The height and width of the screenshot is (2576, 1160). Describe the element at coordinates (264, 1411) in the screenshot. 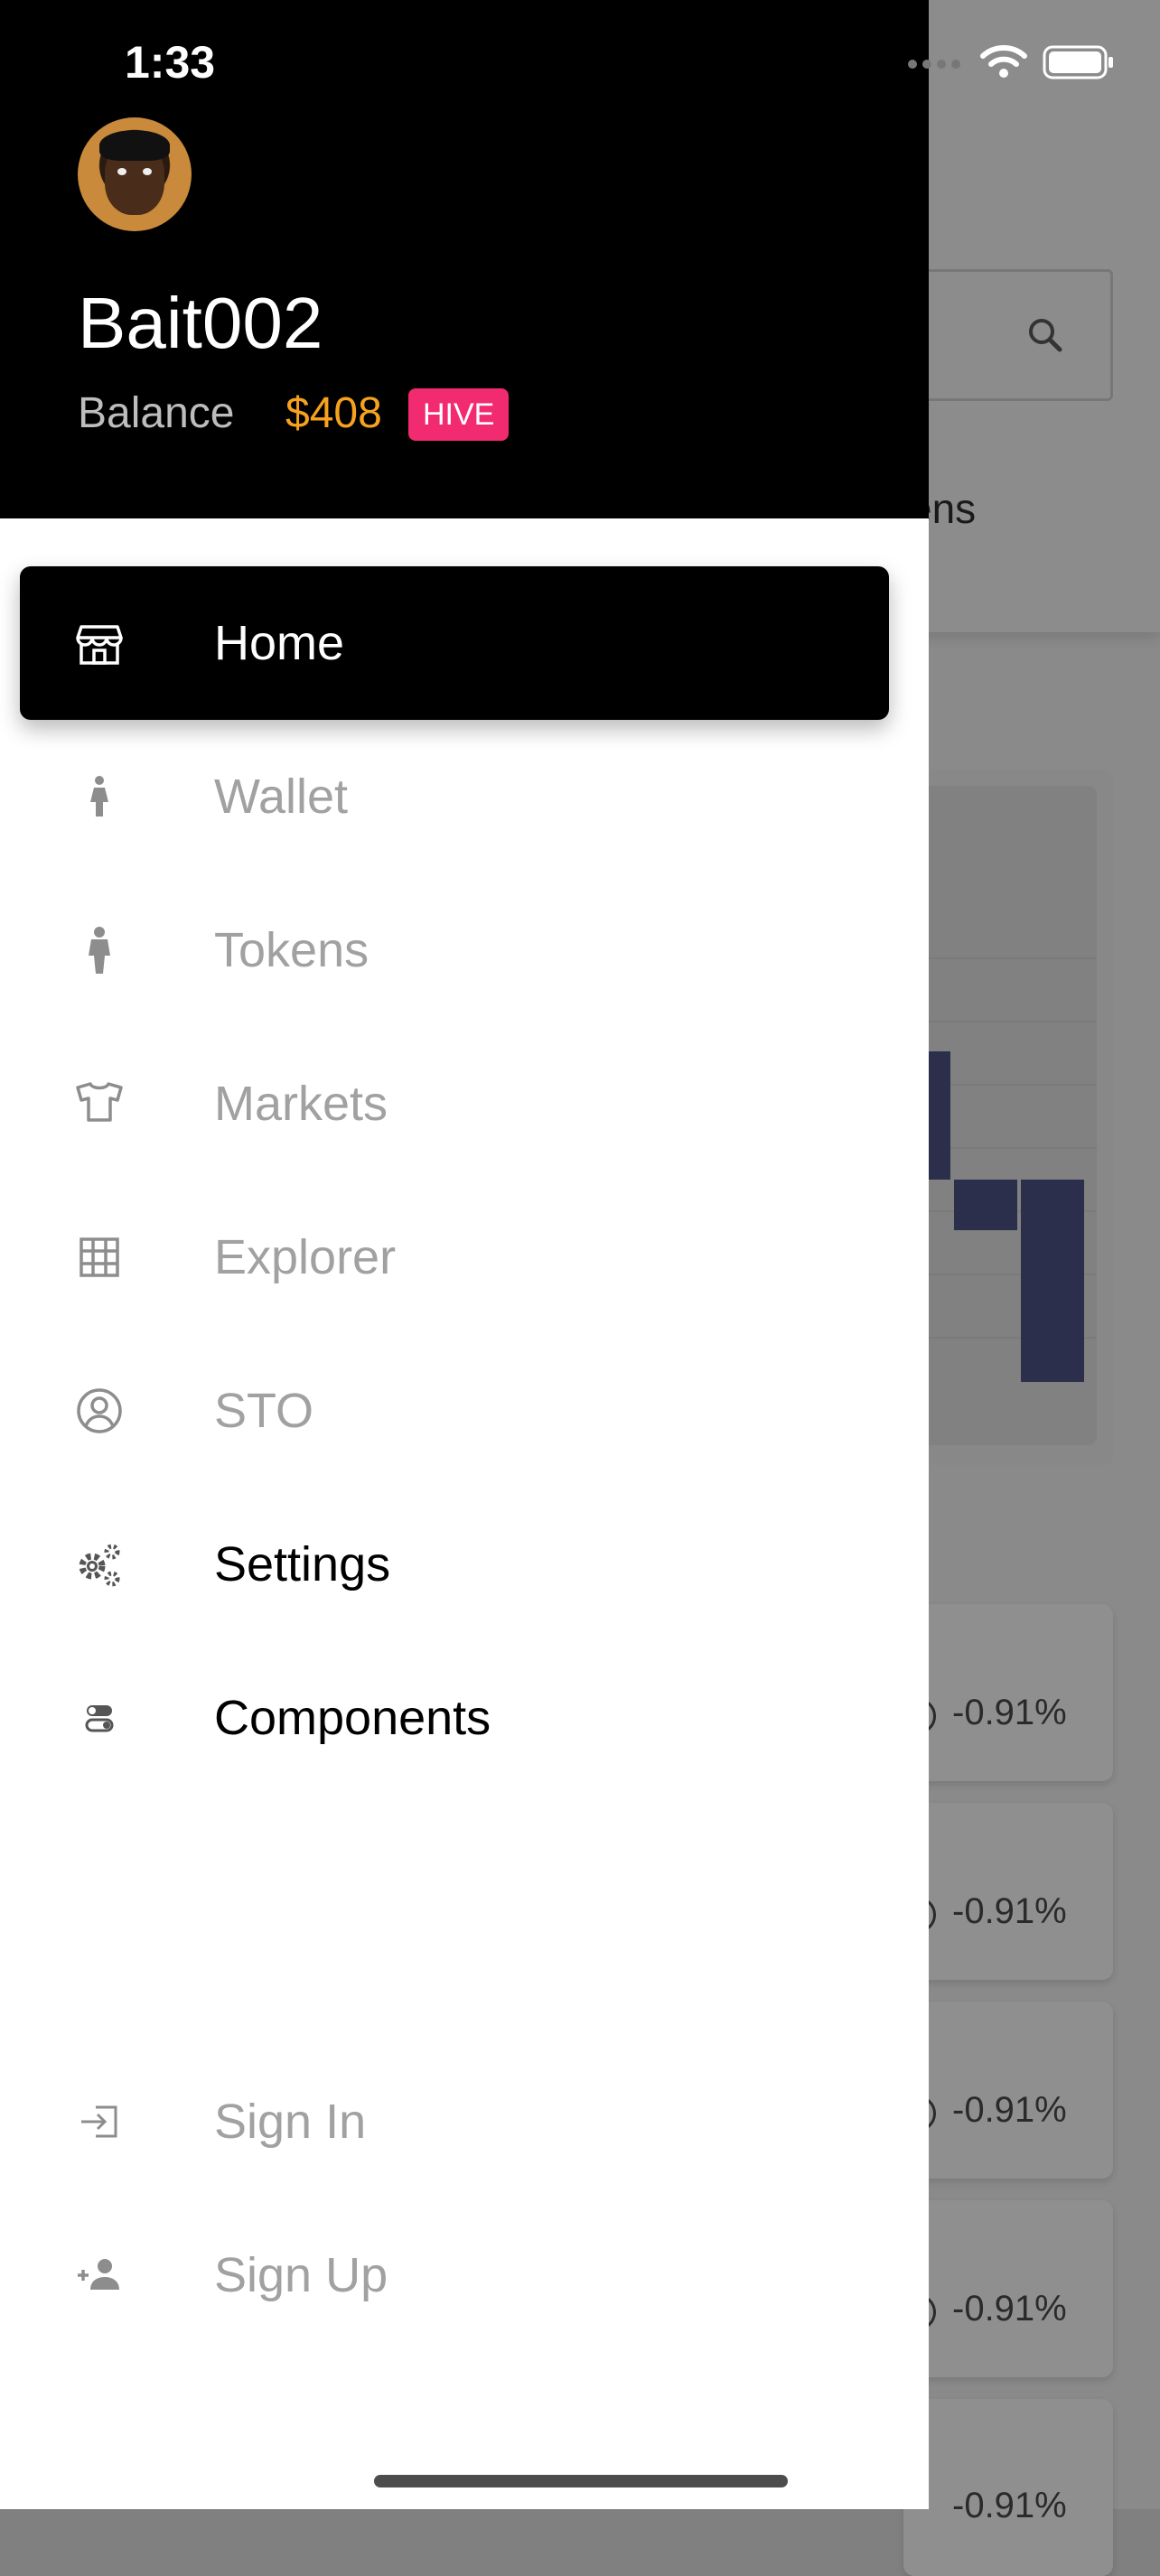

I see `menu-item-label: STO` at that location.